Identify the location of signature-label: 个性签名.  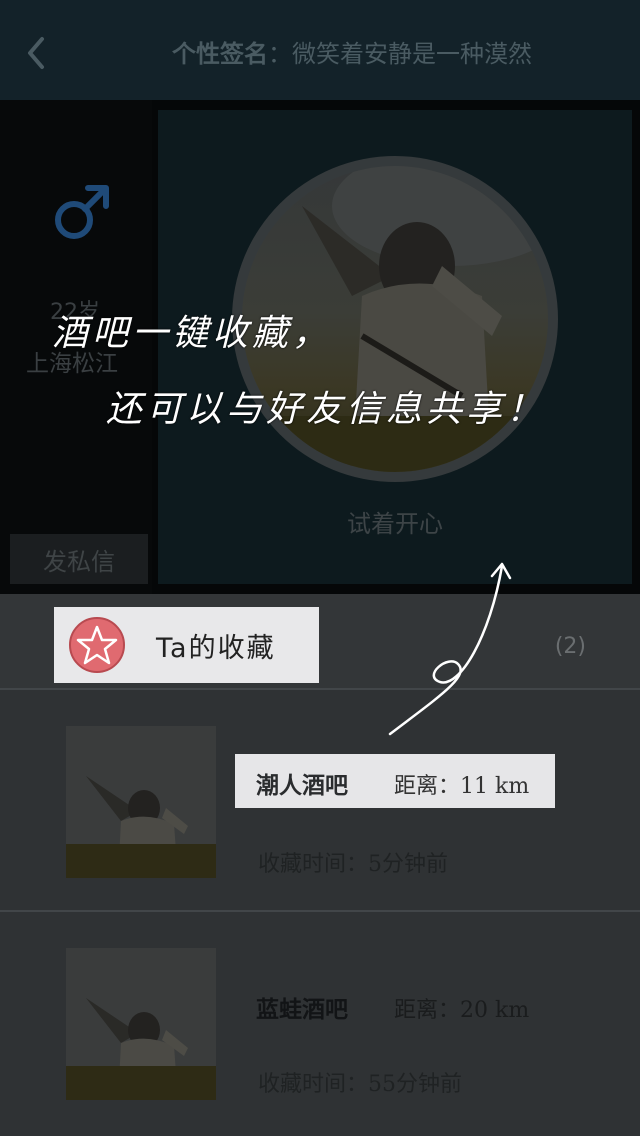
(220, 54).